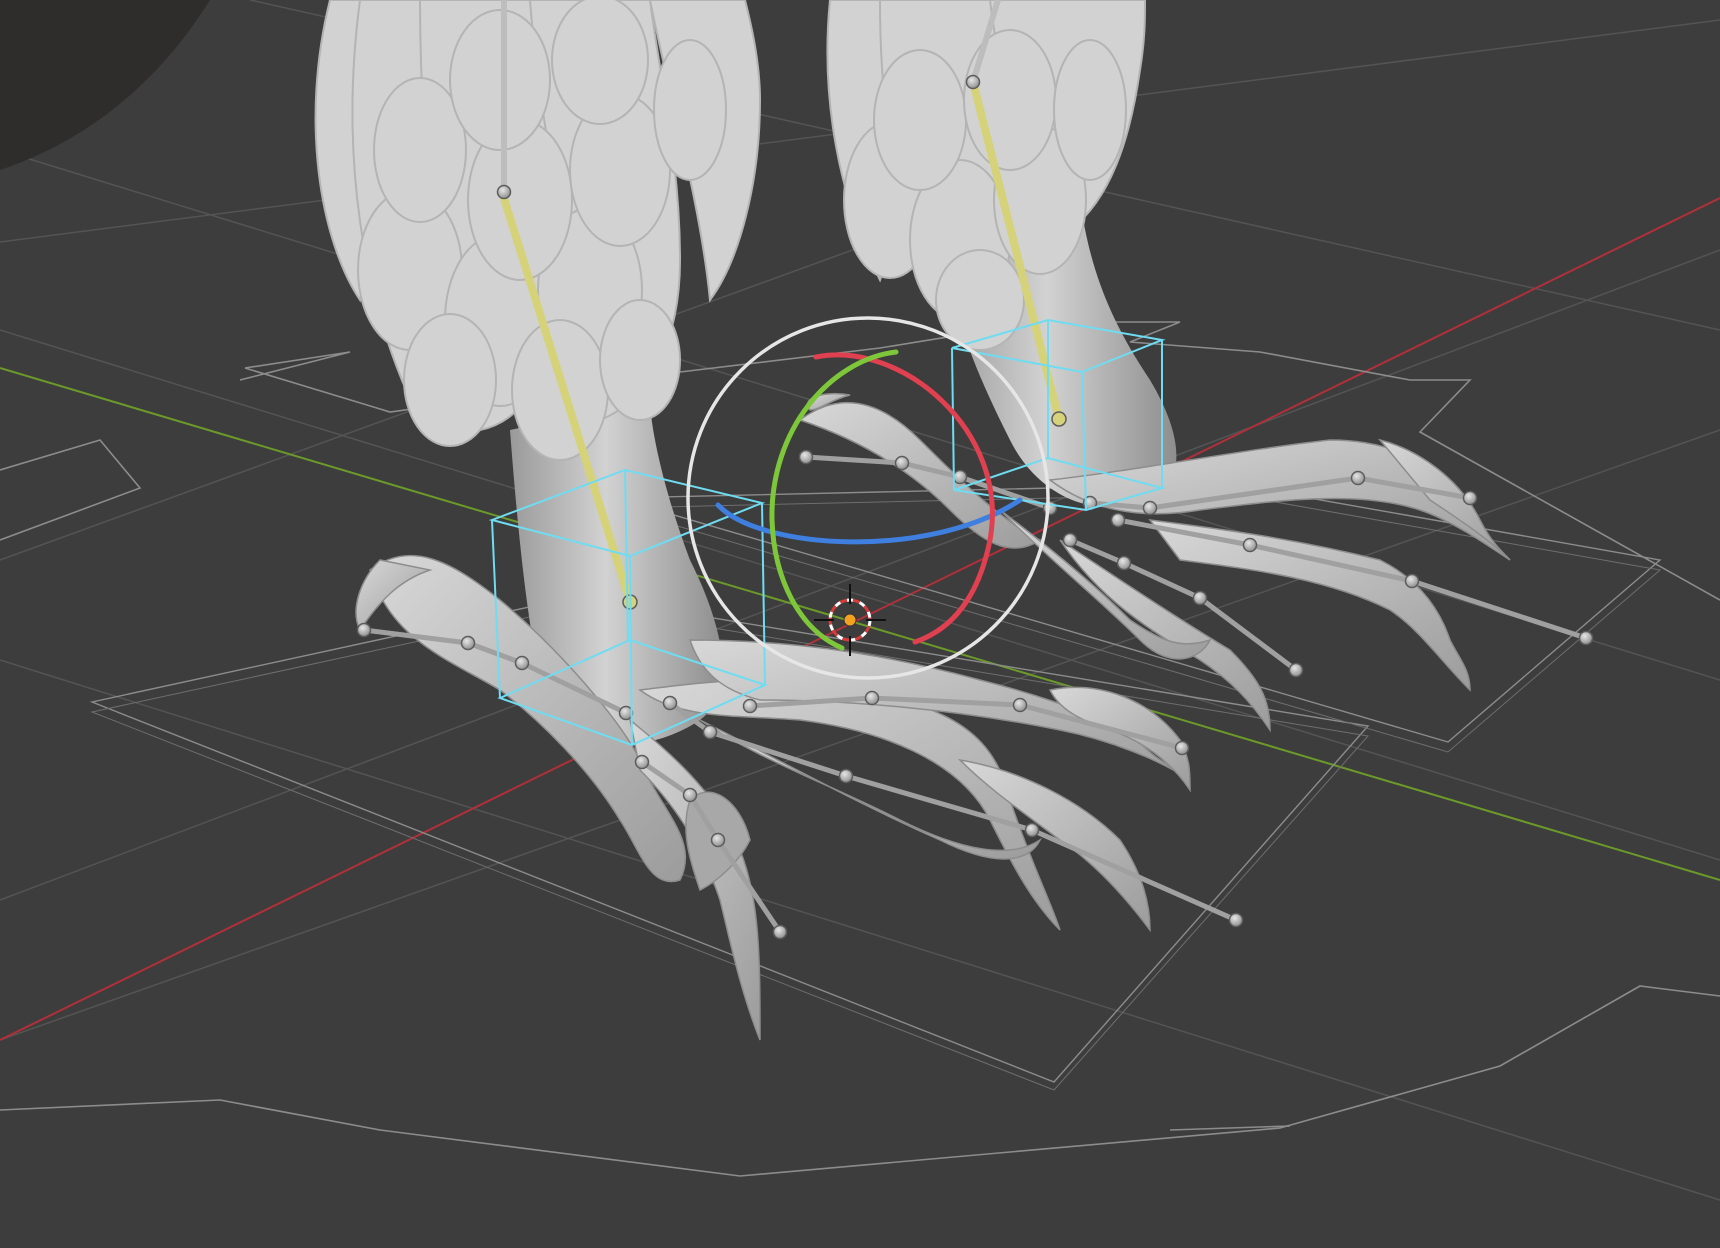 This screenshot has width=1720, height=1248. What do you see at coordinates (105, 85) in the screenshot?
I see `body-silhouette` at bounding box center [105, 85].